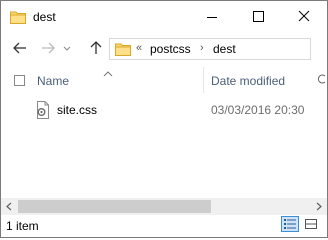 Image resolution: width=328 pixels, height=240 pixels. Describe the element at coordinates (304, 16) in the screenshot. I see `close-button` at that location.